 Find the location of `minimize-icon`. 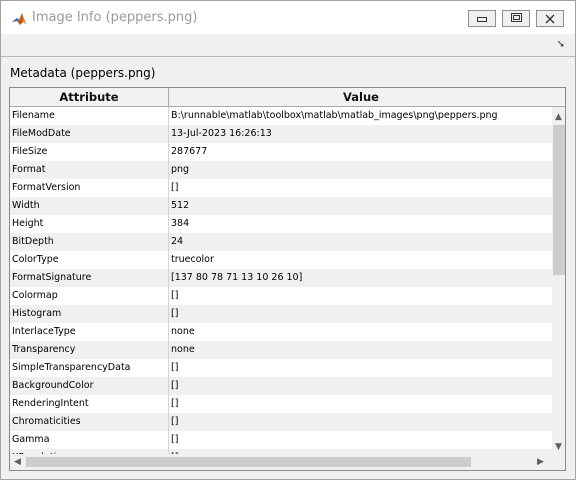

minimize-icon is located at coordinates (482, 19).